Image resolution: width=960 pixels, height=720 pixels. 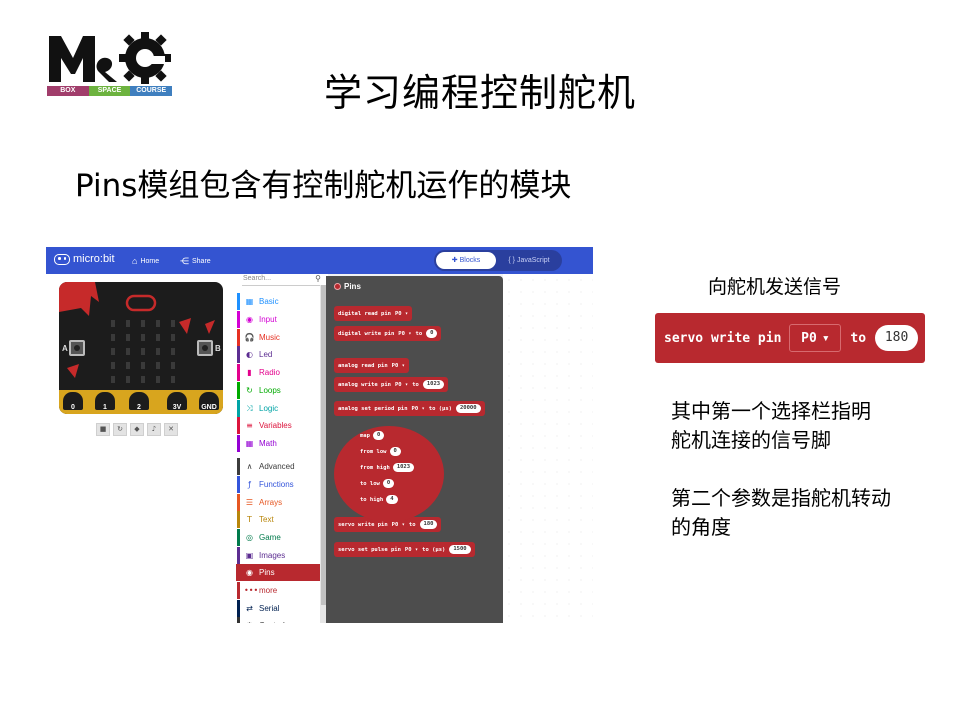 What do you see at coordinates (282, 280) in the screenshot?
I see `toolbox-search: Search... ⚲` at bounding box center [282, 280].